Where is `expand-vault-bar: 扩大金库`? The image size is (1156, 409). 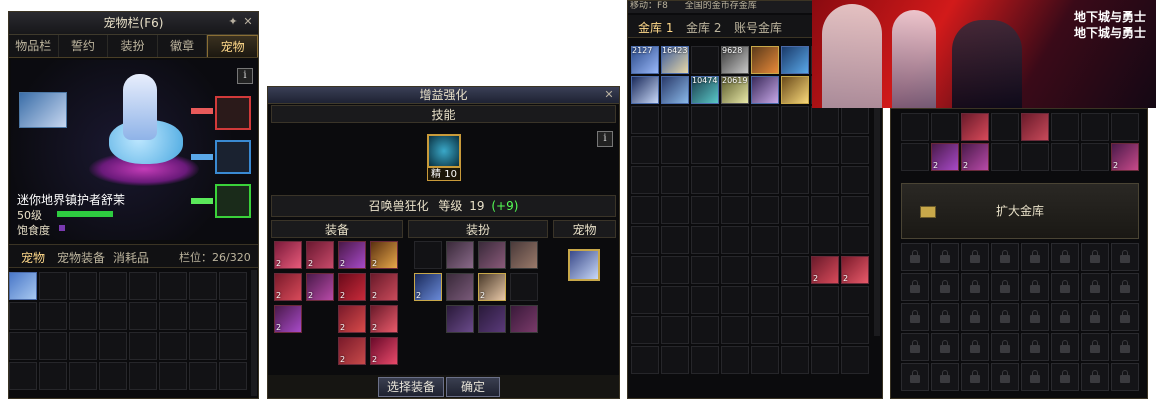 expand-vault-bar: 扩大金库 is located at coordinates (1020, 211).